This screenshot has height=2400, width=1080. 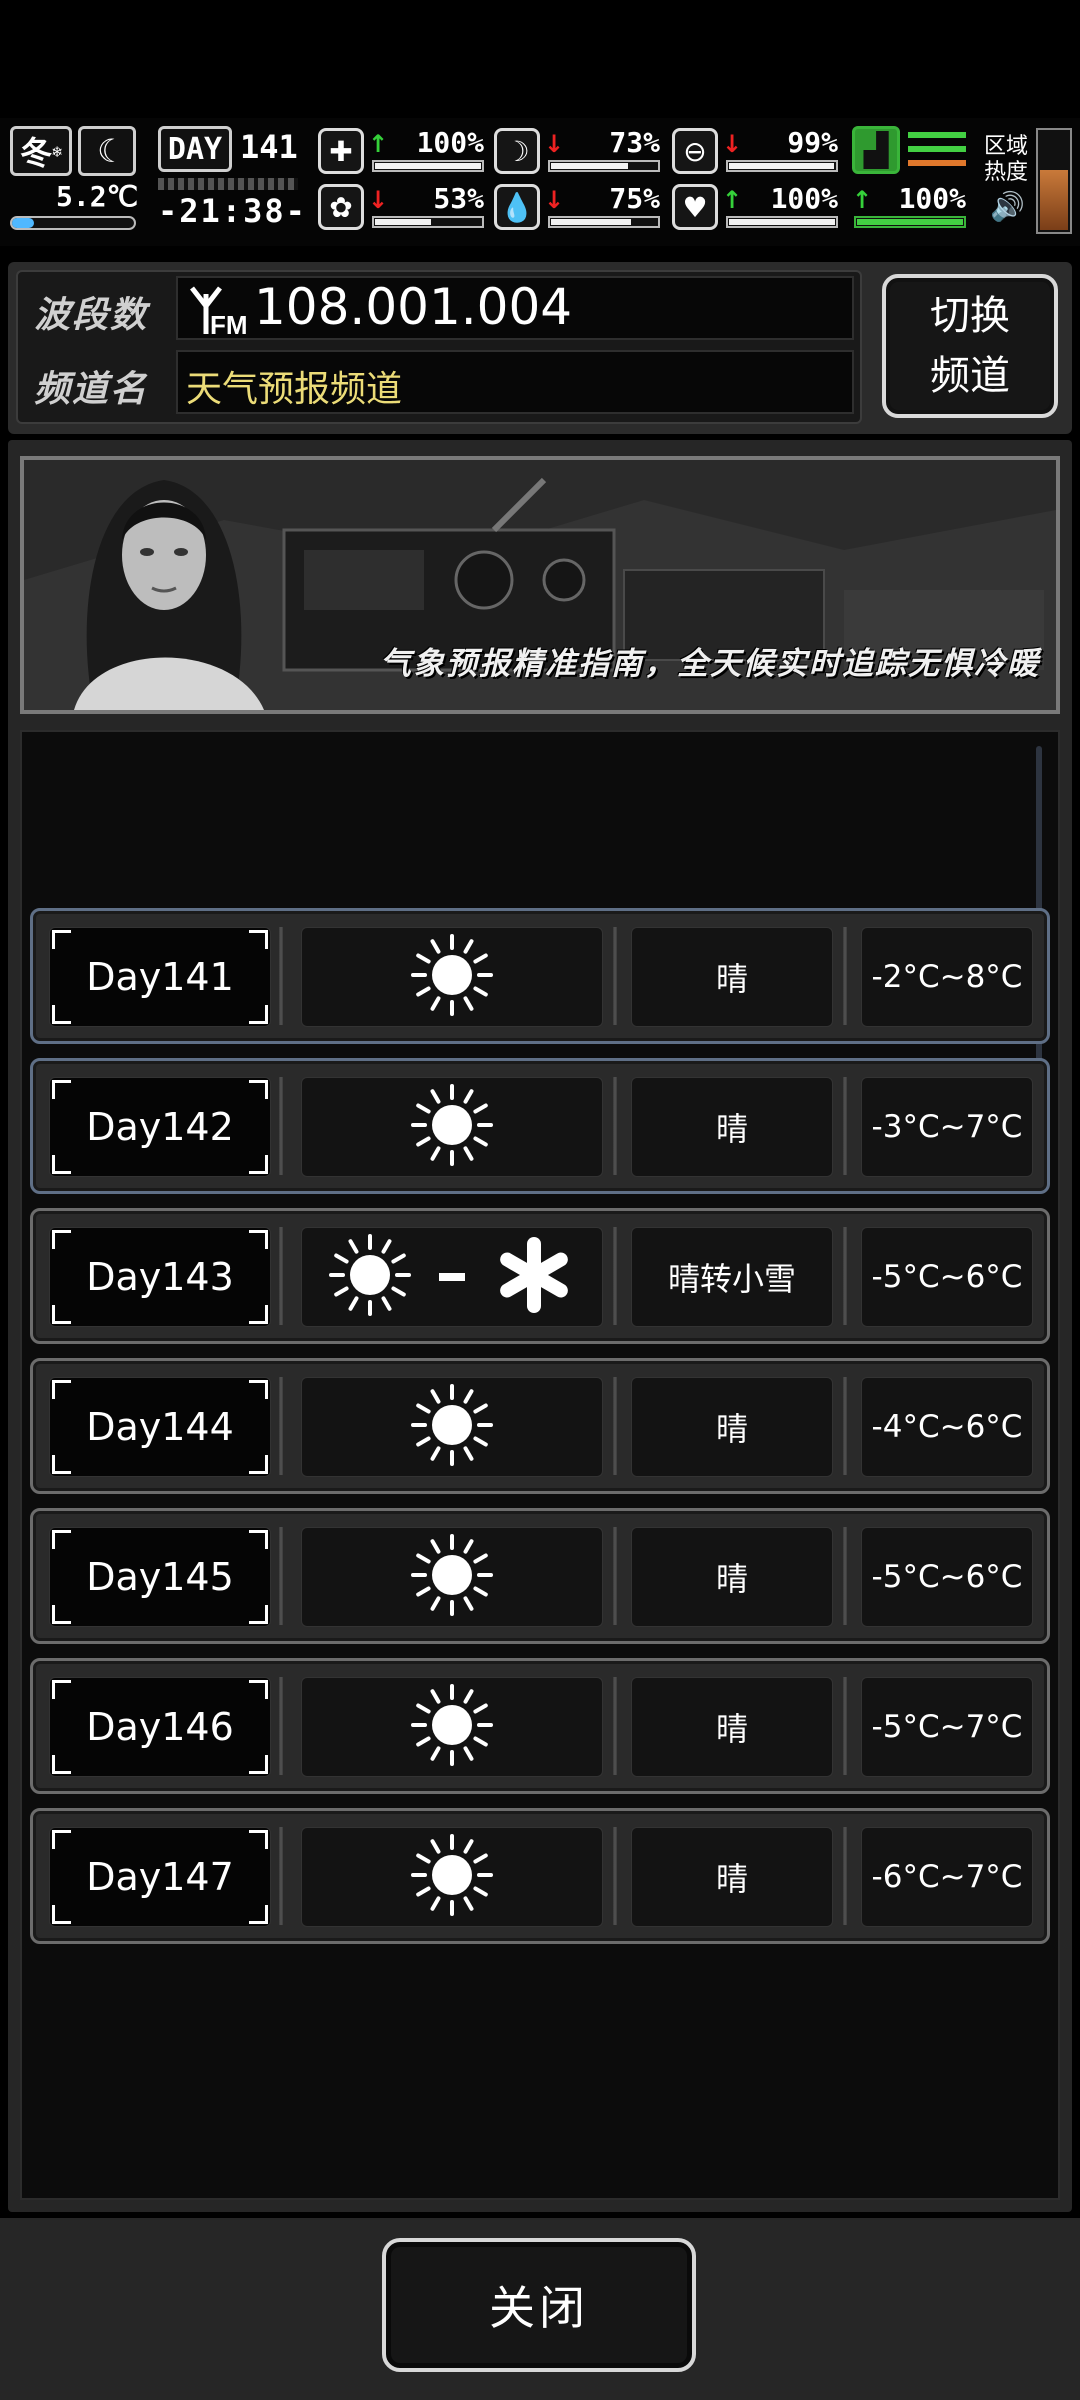 What do you see at coordinates (341, 207) in the screenshot?
I see `brain-icon: ✿` at bounding box center [341, 207].